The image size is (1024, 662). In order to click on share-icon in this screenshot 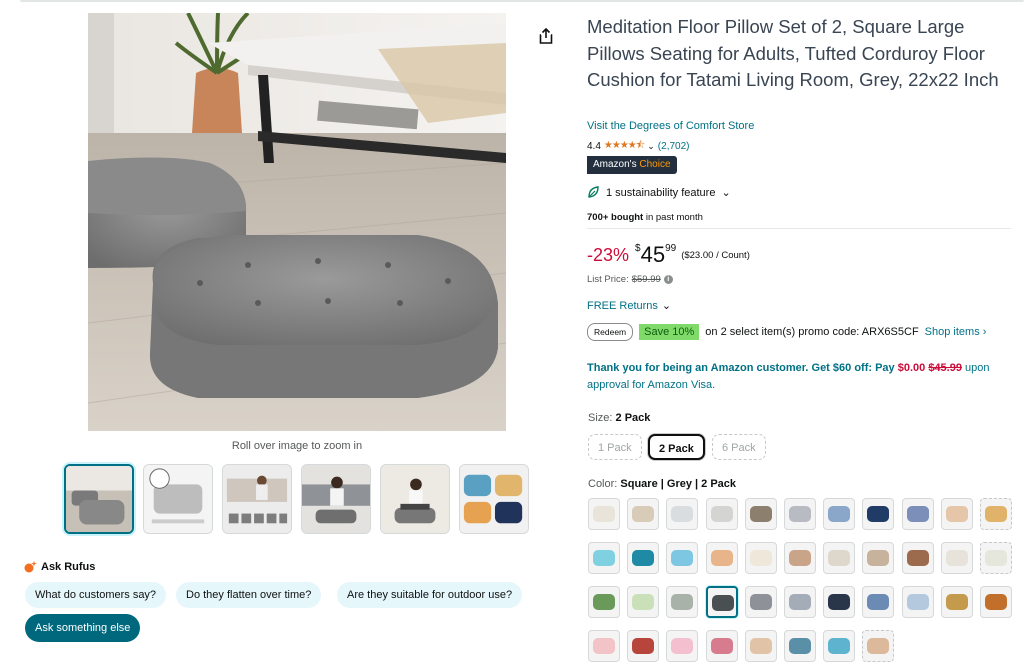, I will do `click(546, 36)`.